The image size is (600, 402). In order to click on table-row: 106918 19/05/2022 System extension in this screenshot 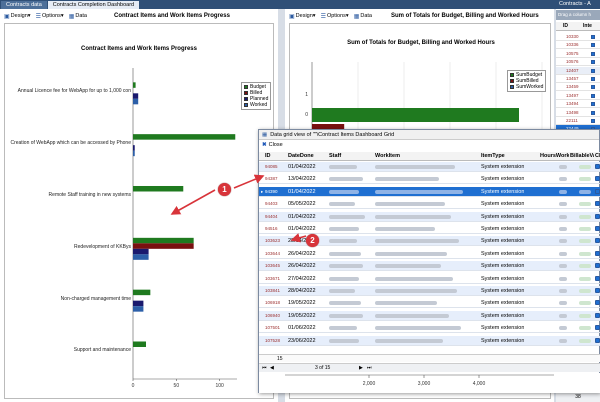, I will do `click(429, 303)`.